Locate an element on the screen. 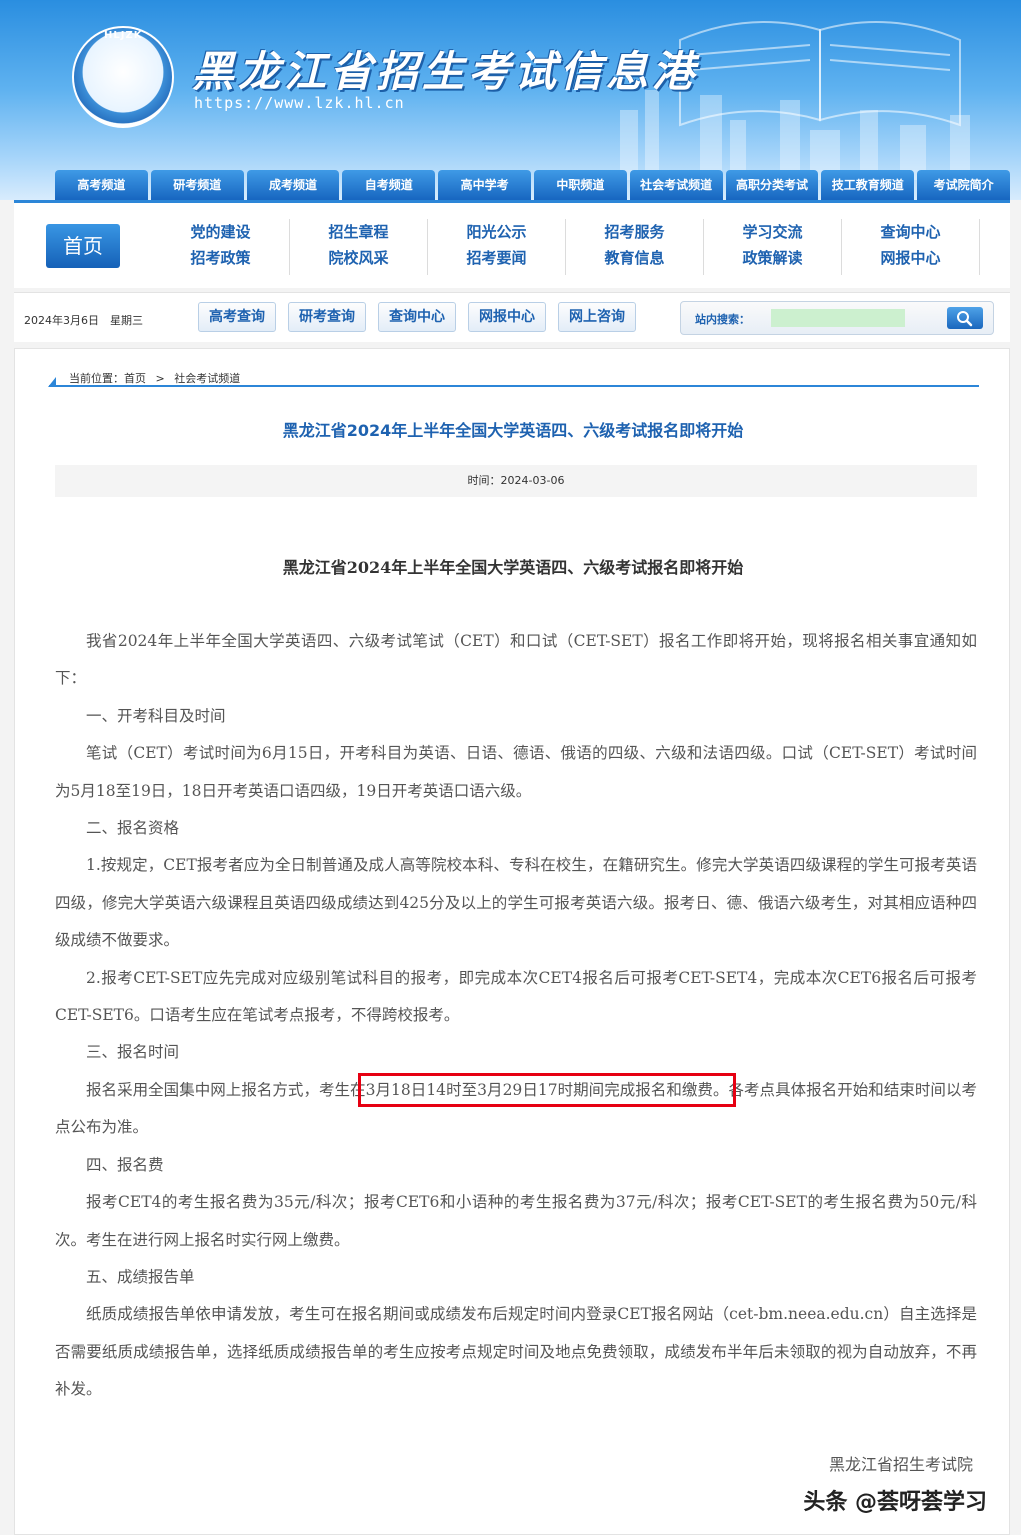 This screenshot has width=1021, height=1535. nav-link: 招考要闻 is located at coordinates (496, 258).